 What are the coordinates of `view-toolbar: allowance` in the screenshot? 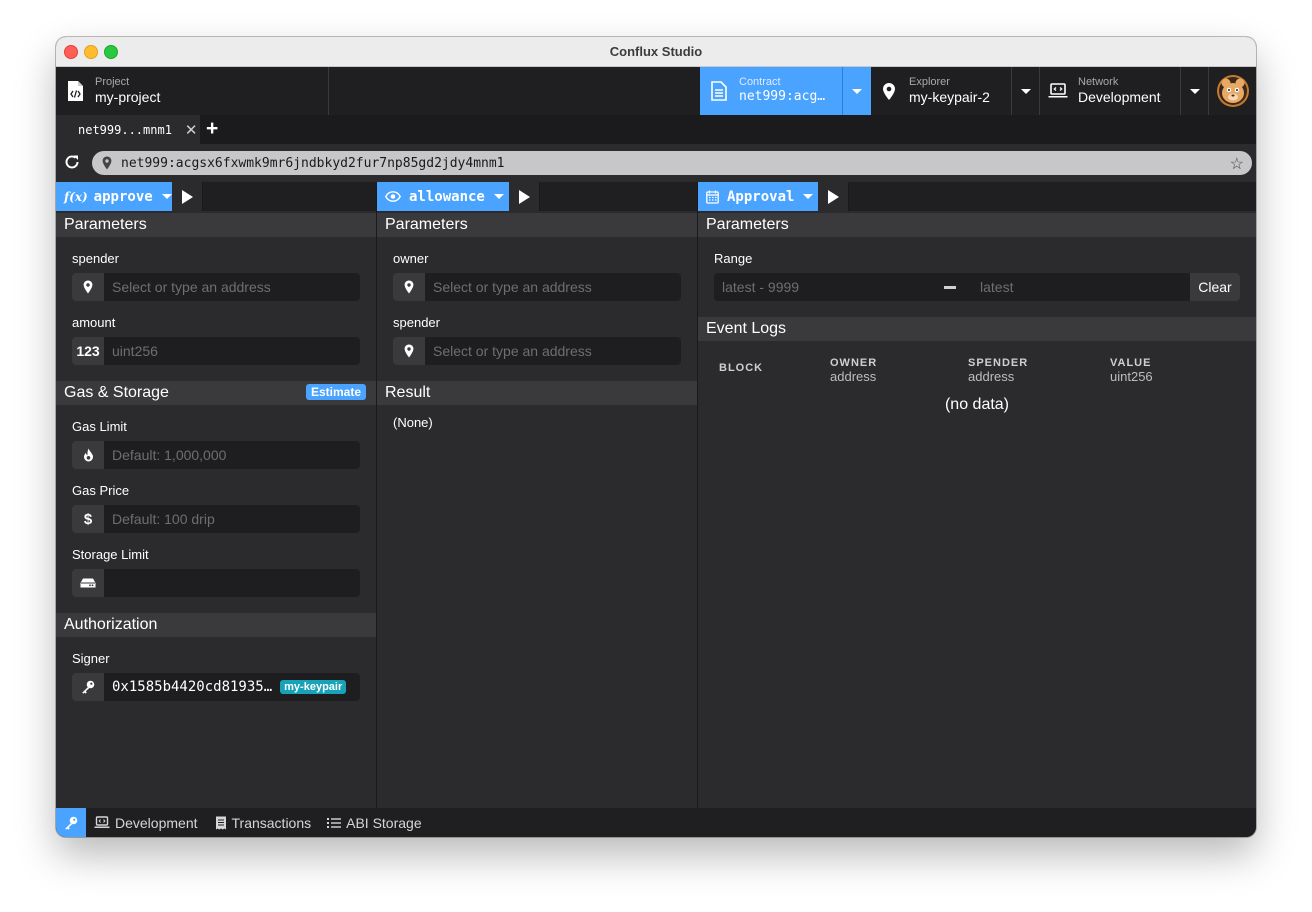 It's located at (537, 196).